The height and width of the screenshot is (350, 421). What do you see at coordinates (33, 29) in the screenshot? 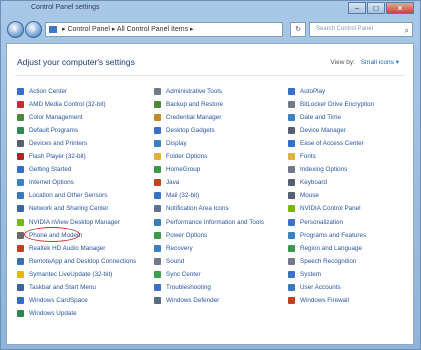
I see `forward-button: ›` at bounding box center [33, 29].